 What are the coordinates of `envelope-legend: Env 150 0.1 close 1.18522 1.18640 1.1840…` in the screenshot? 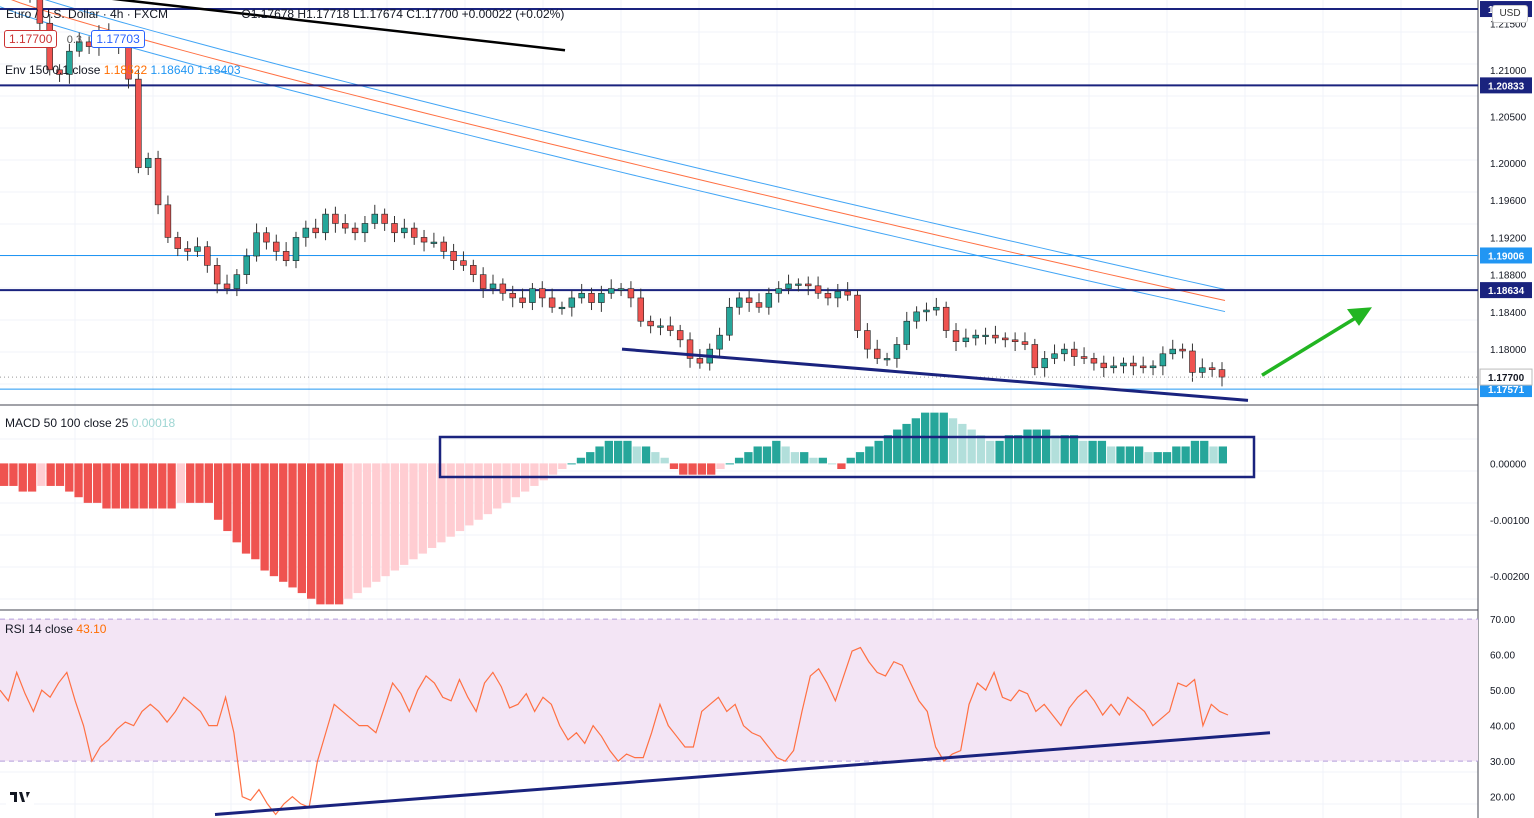 It's located at (123, 70).